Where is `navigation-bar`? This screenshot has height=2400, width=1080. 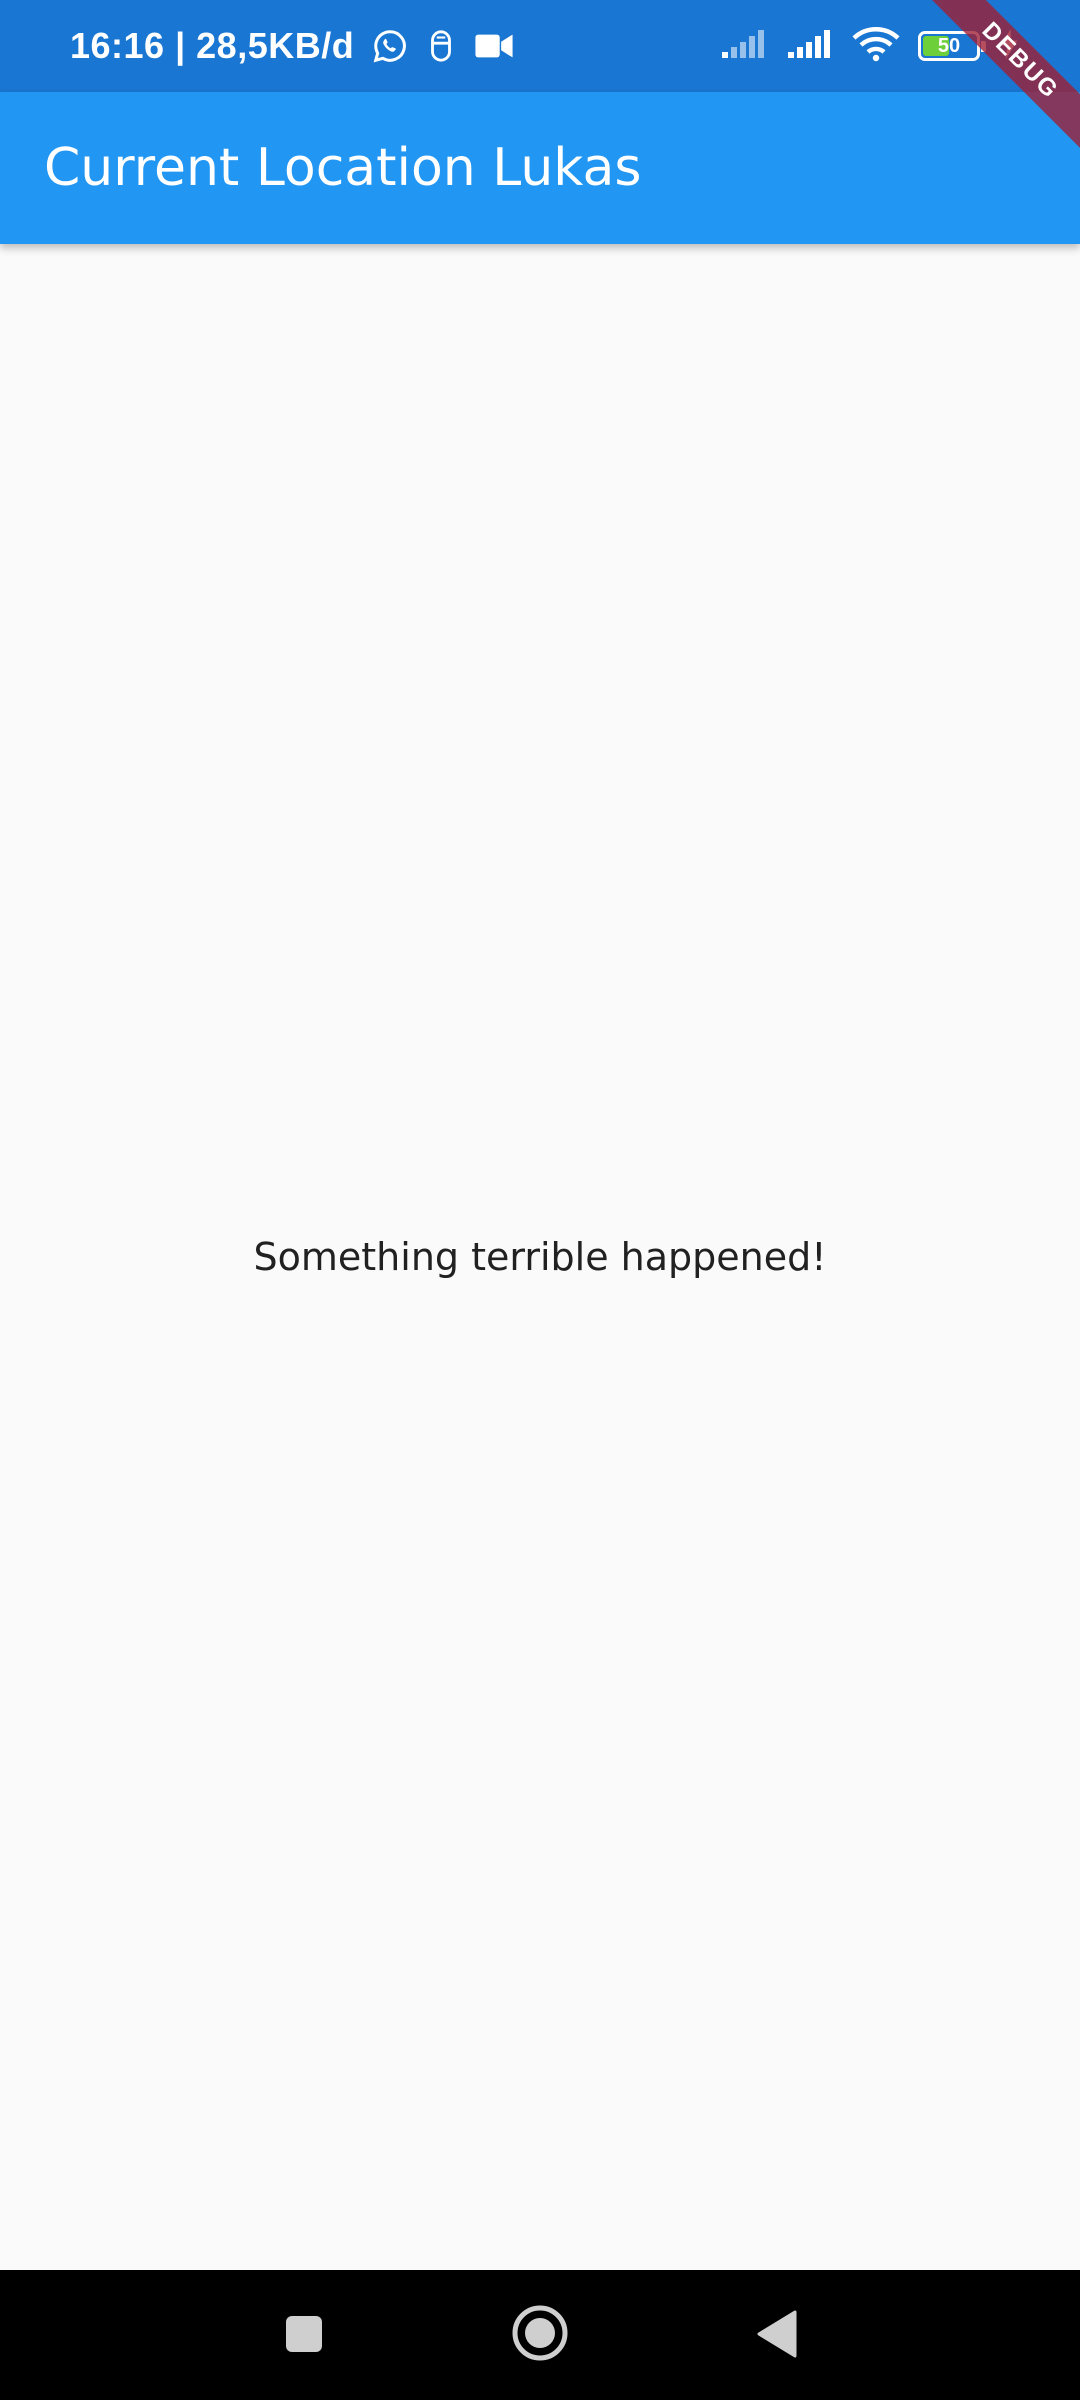 navigation-bar is located at coordinates (540, 2335).